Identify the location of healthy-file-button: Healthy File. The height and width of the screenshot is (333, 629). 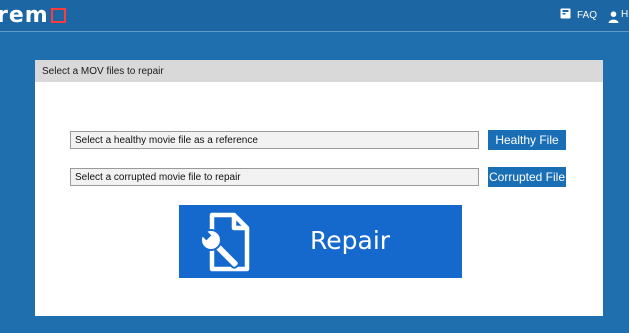
(527, 140).